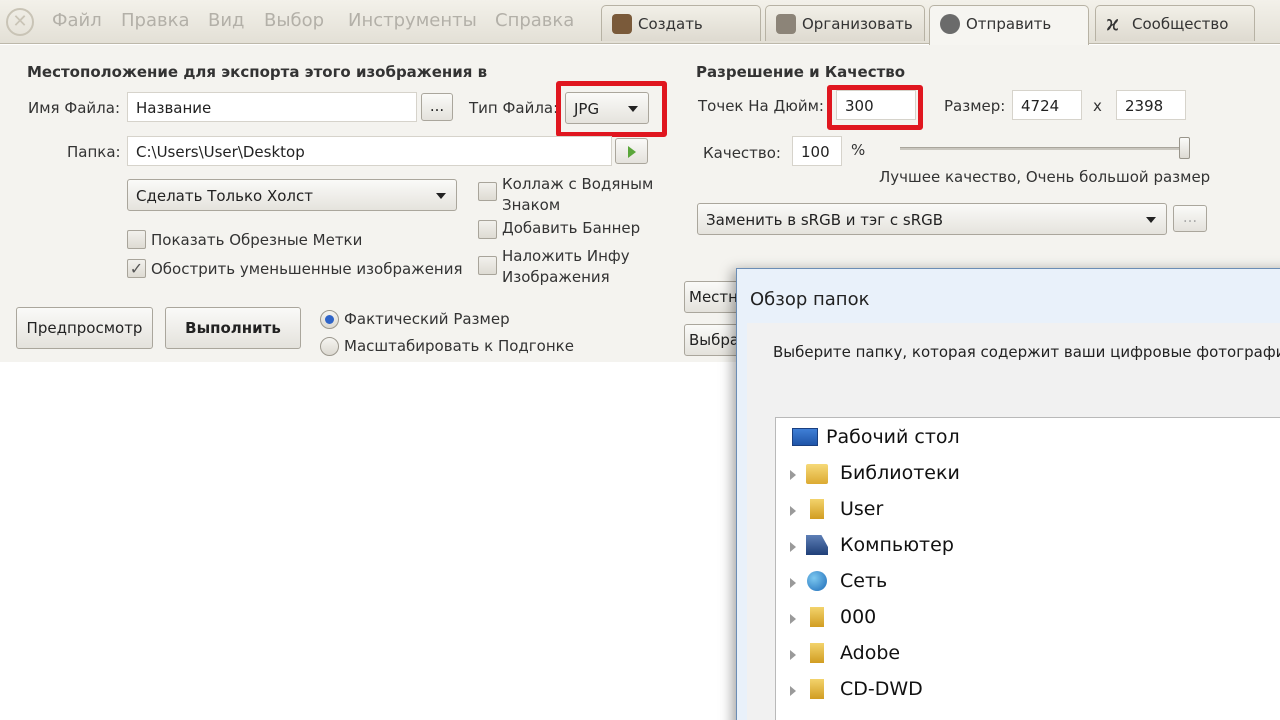  I want to click on crop-marks-label: Показать Обрезные Метки, so click(257, 240).